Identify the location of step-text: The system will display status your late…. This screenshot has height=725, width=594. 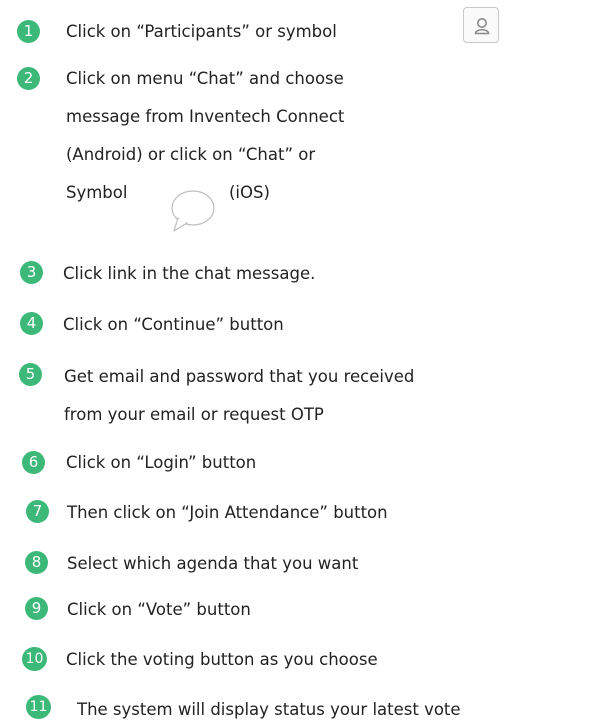
(269, 709).